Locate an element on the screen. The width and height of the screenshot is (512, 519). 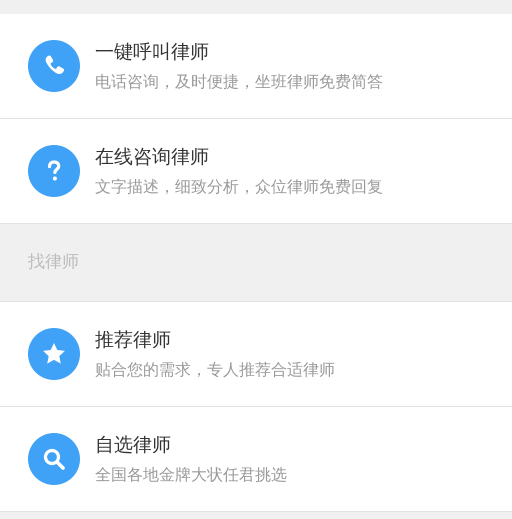
item-title: 自选律师 is located at coordinates (133, 445).